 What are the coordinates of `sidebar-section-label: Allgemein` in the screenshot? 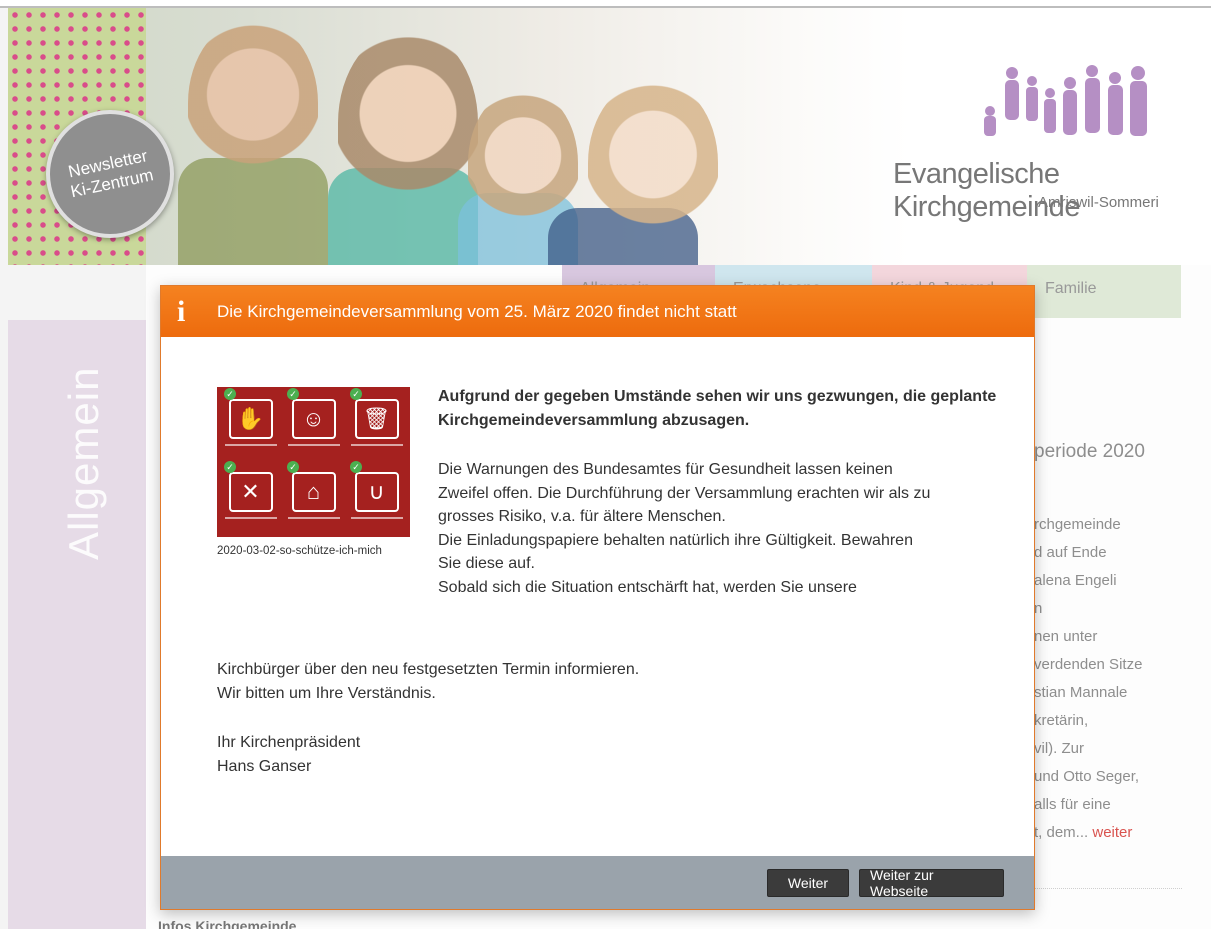 It's located at (83, 463).